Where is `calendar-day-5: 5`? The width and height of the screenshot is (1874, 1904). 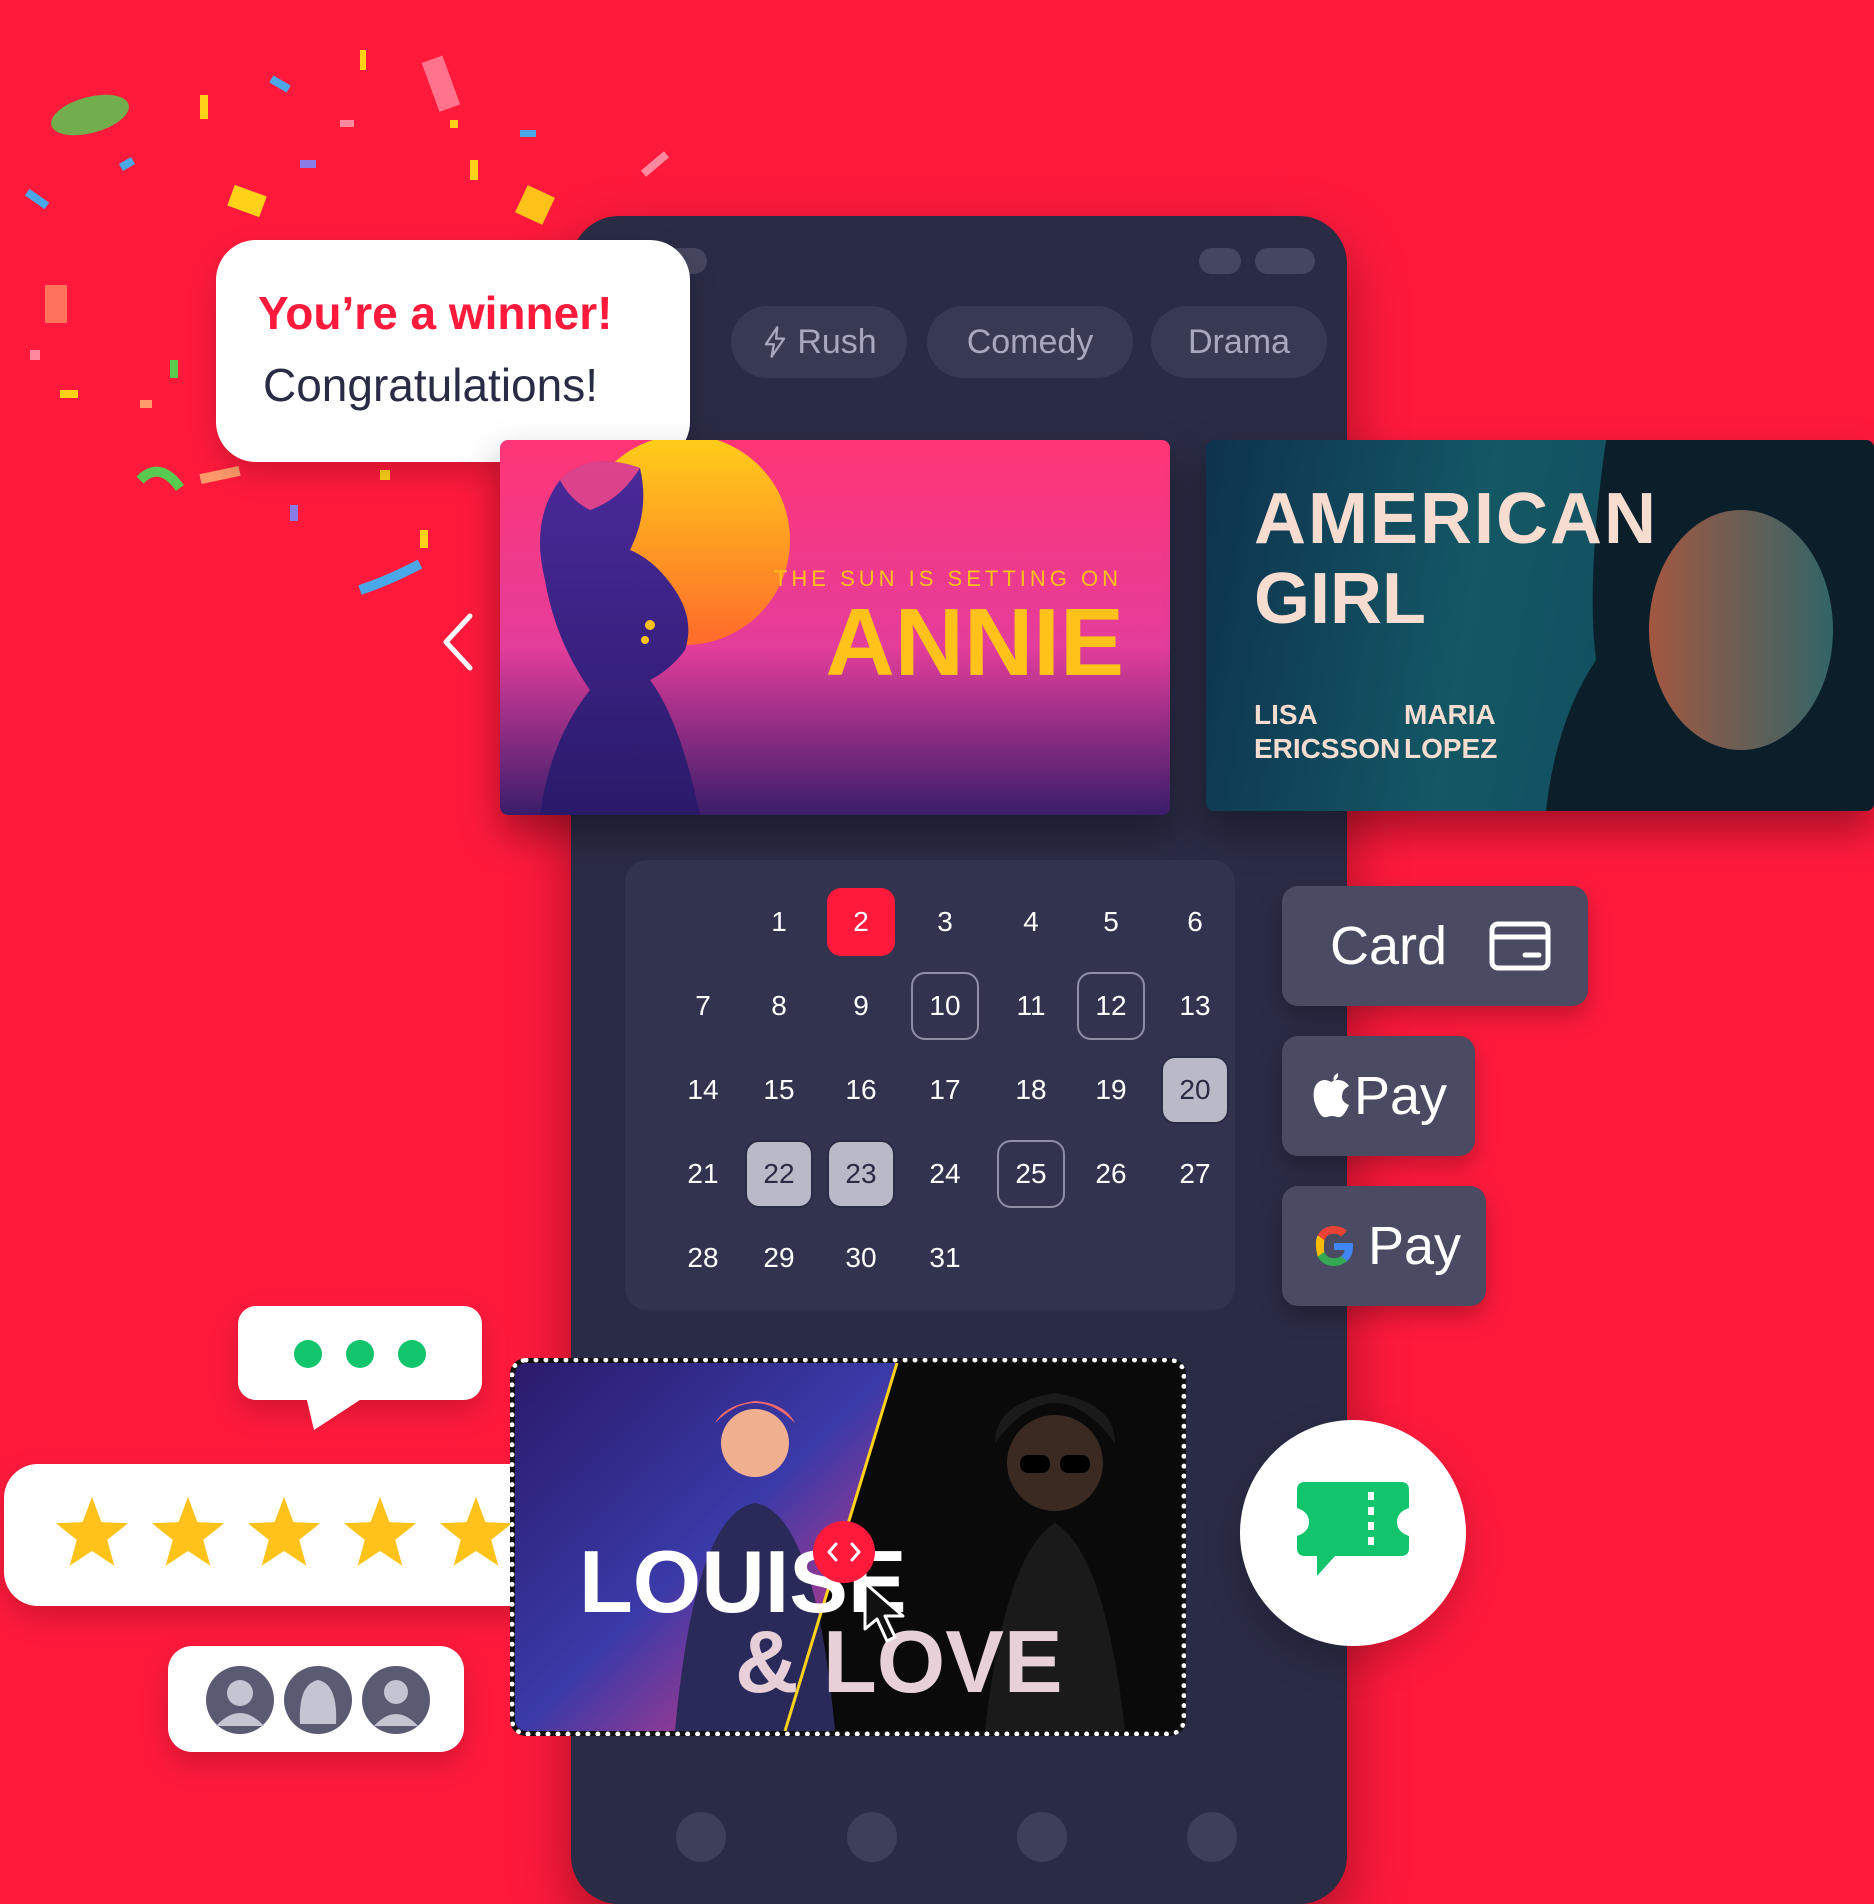
calendar-day-5: 5 is located at coordinates (1111, 922).